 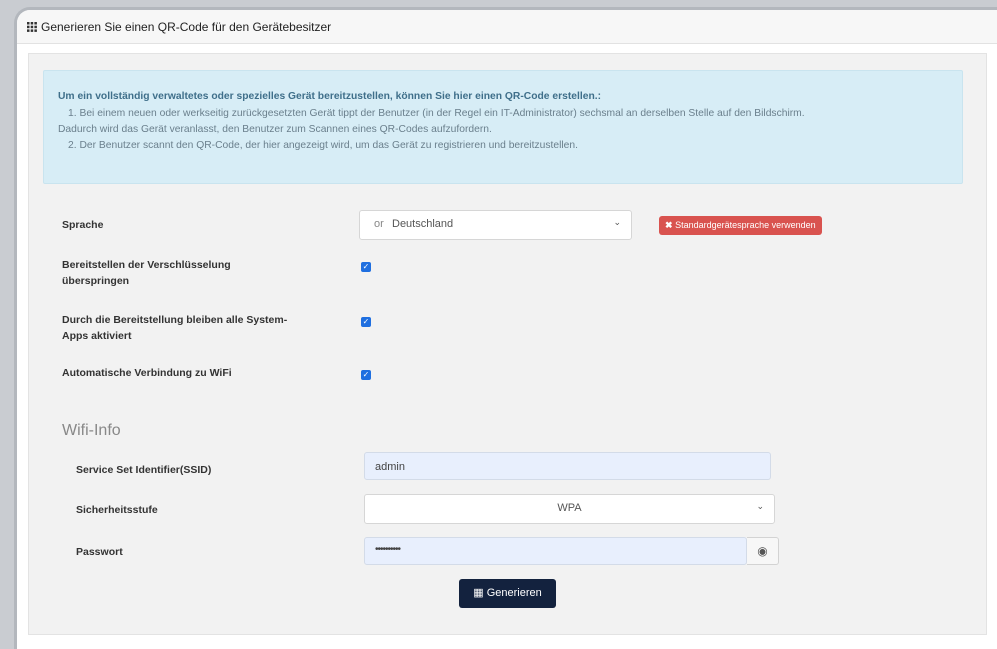 What do you see at coordinates (96, 281) in the screenshot?
I see `skip-encryption-label-line-2: überspringen` at bounding box center [96, 281].